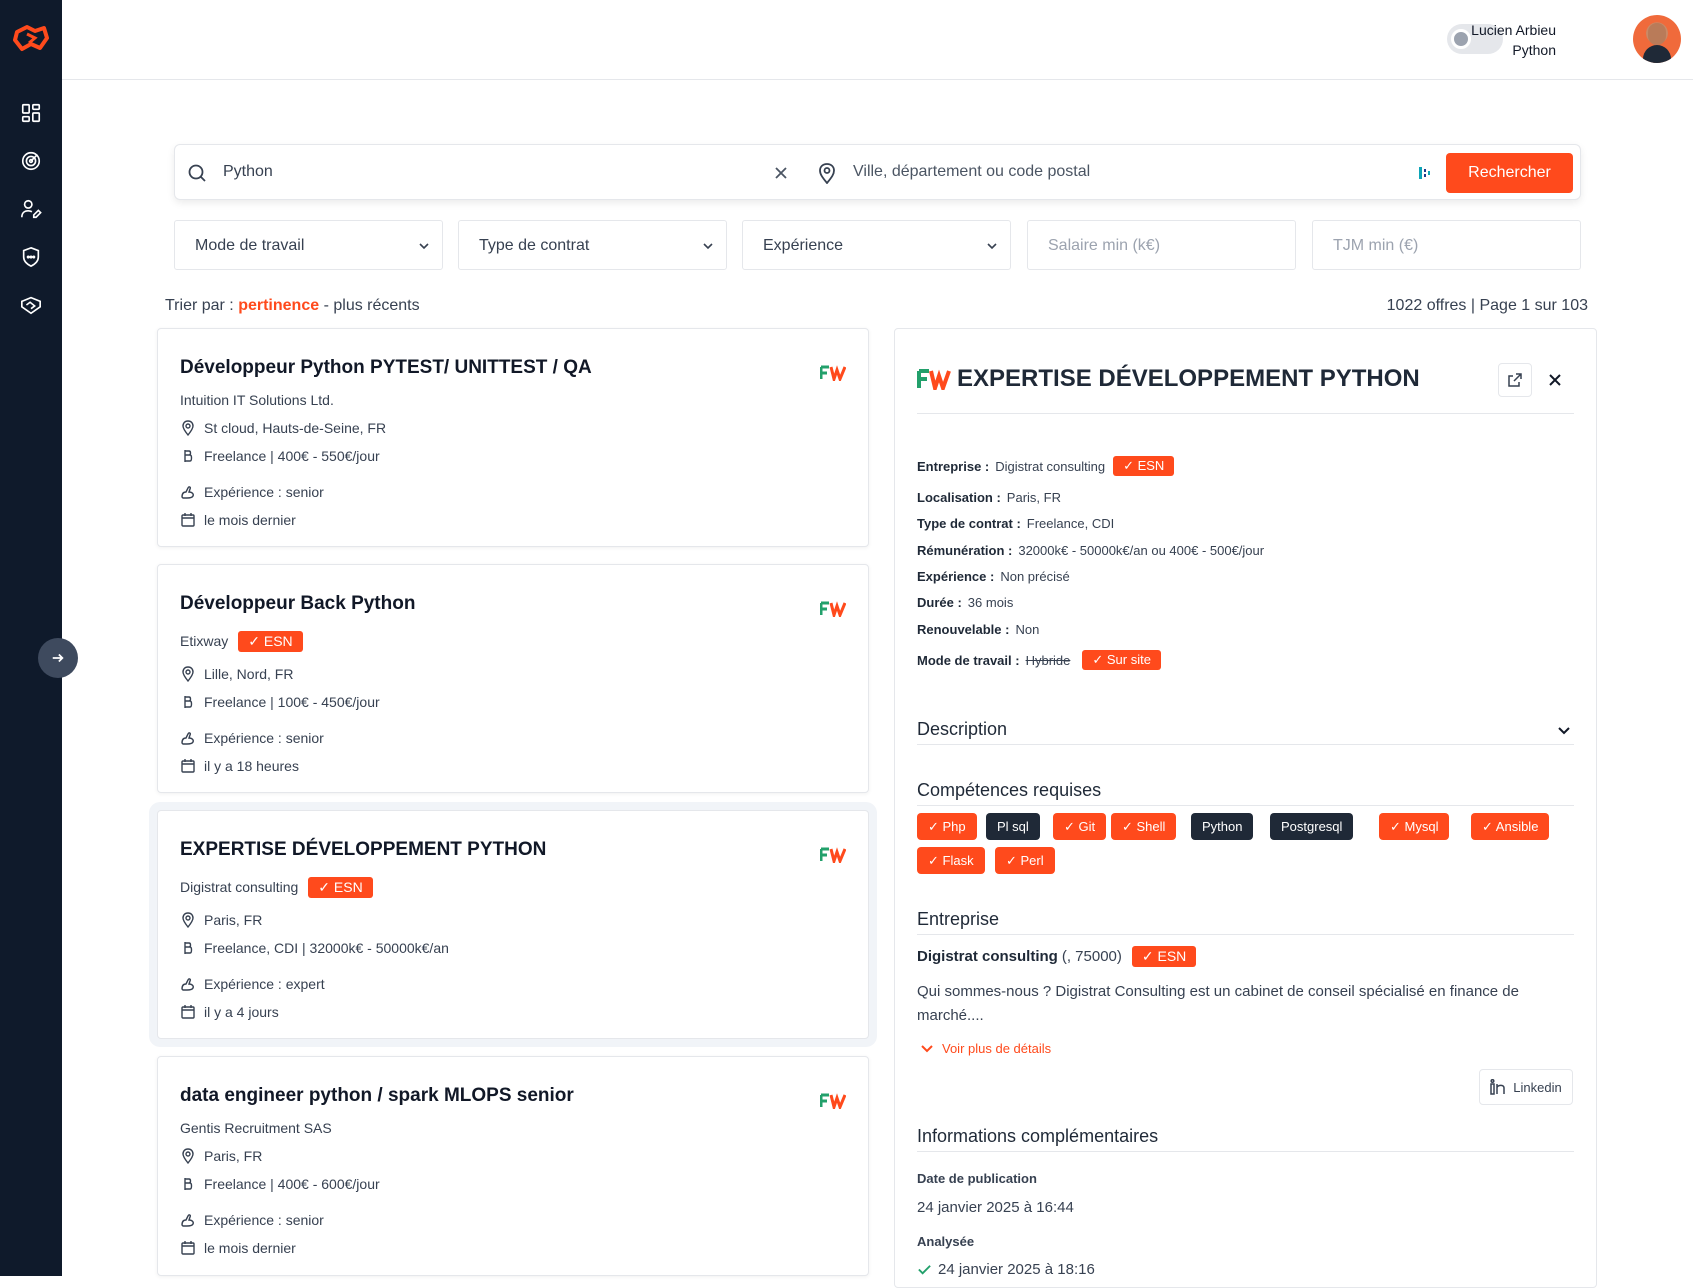 The width and height of the screenshot is (1693, 1288). I want to click on external-link-icon, so click(1515, 380).